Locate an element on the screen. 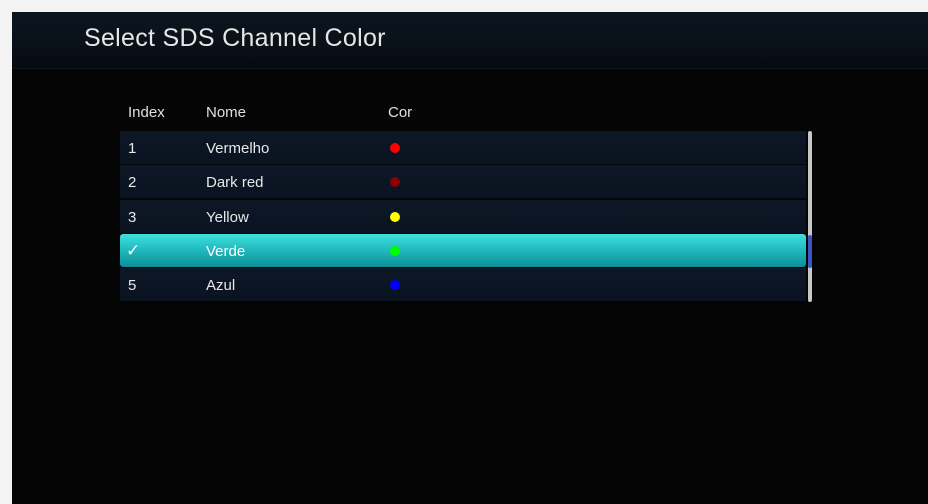 The height and width of the screenshot is (504, 928). column-header-name: Nome is located at coordinates (226, 112).